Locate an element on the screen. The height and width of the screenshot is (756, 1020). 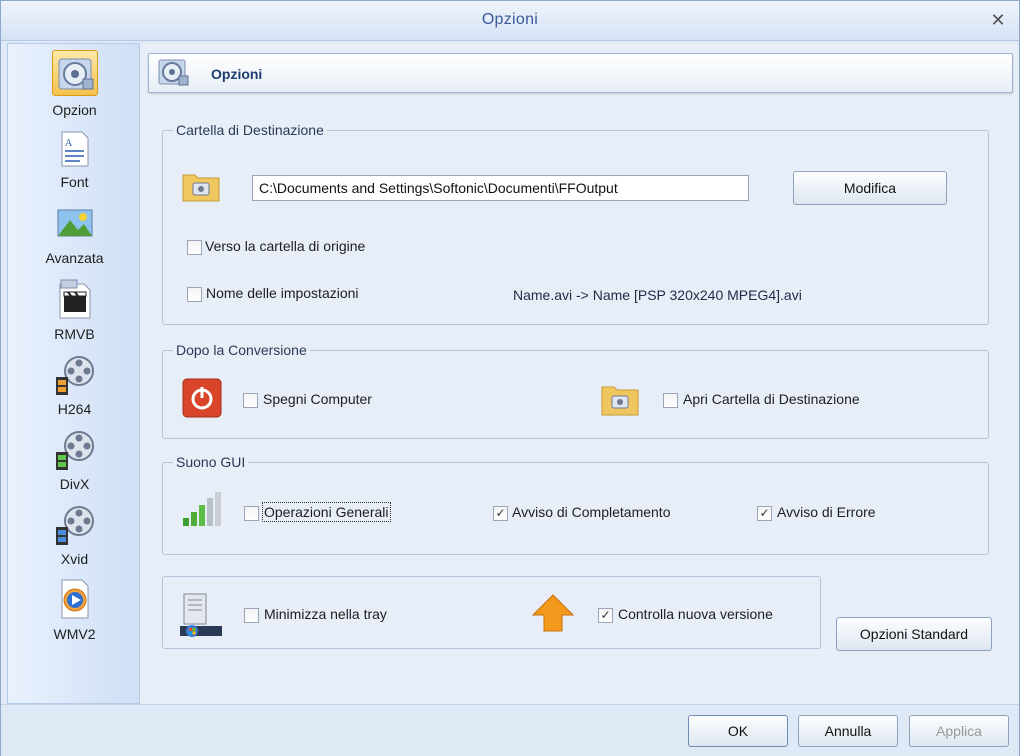
page-title: Opzioni is located at coordinates (237, 74).